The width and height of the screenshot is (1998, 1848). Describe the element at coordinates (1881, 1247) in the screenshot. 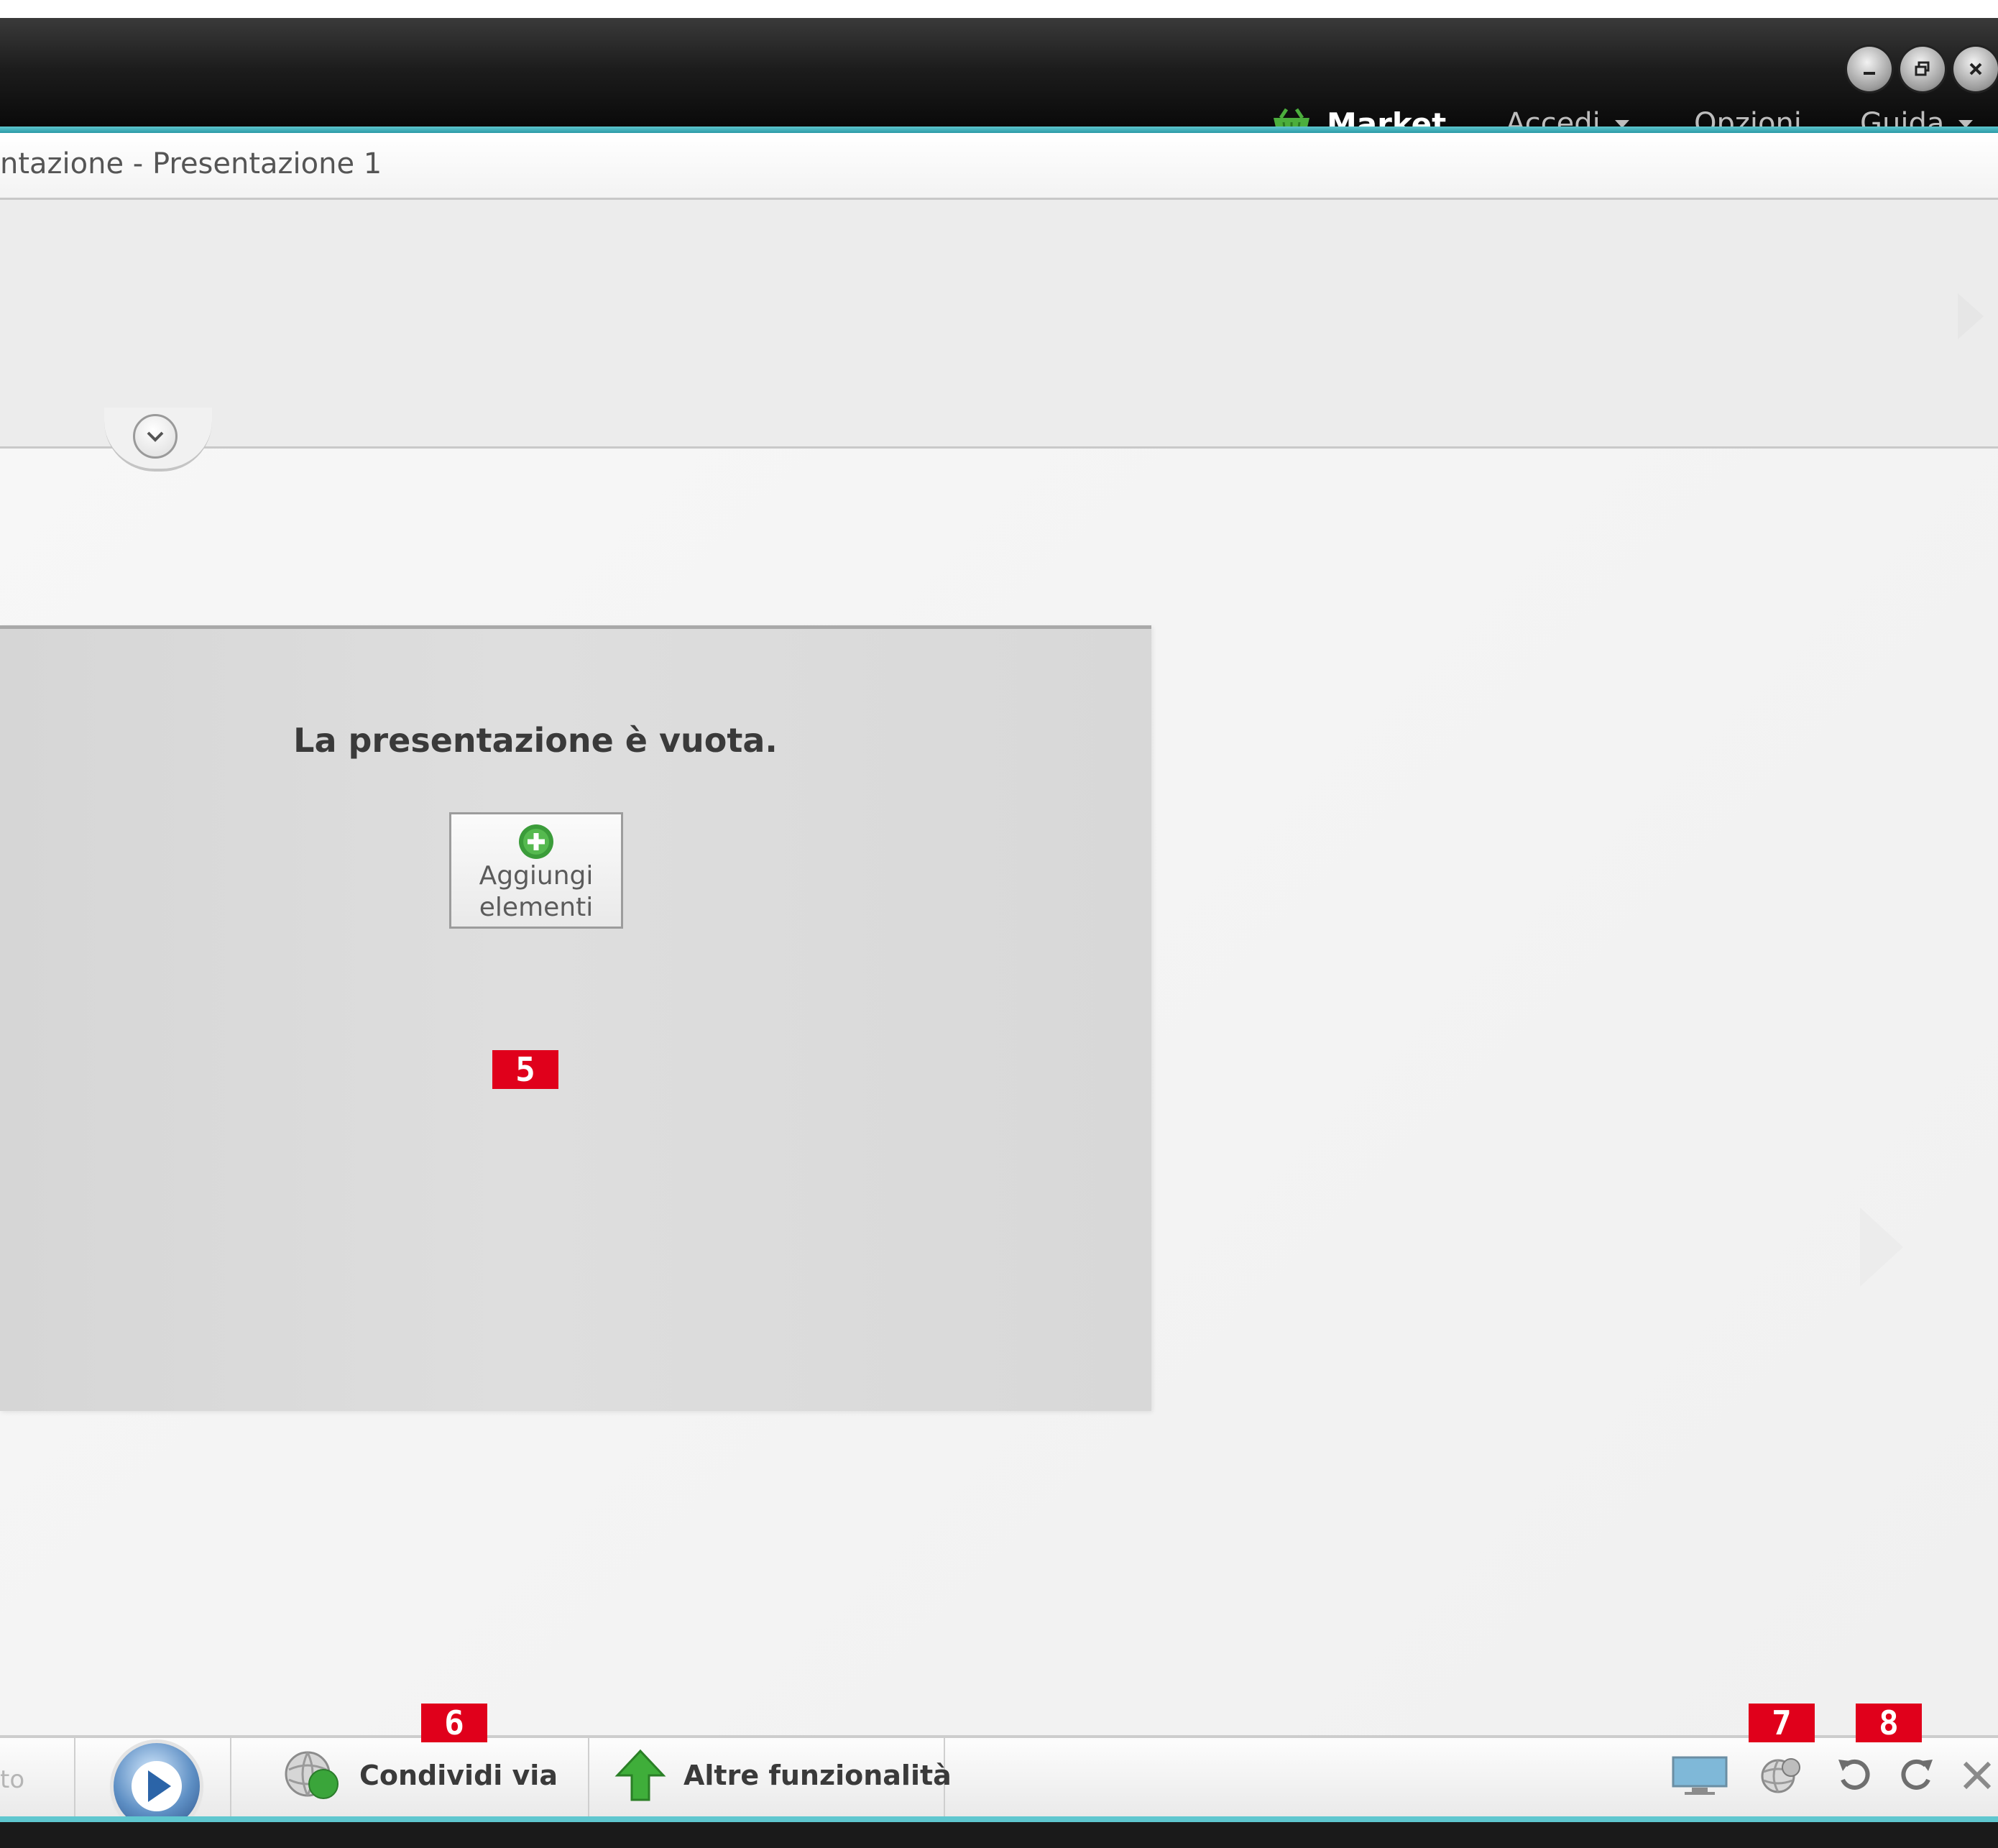

I see `faint-next-arrow-icon` at that location.